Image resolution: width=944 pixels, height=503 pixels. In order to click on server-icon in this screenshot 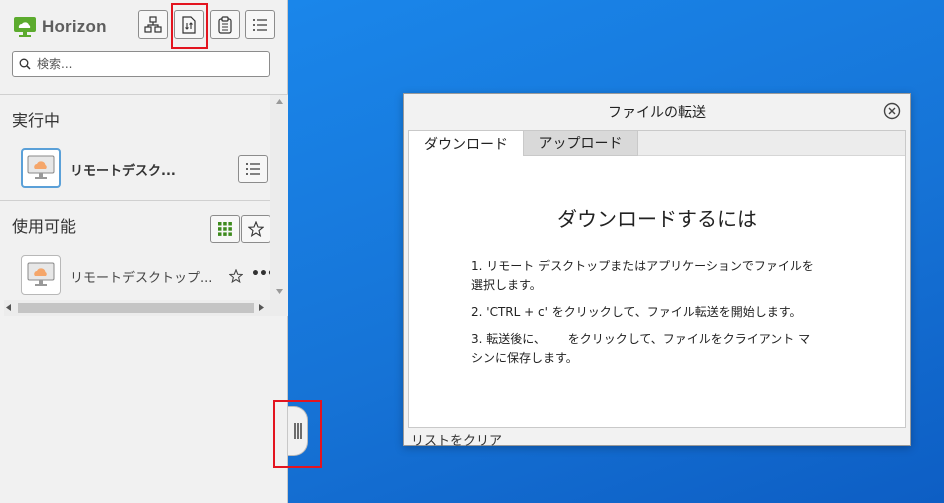, I will do `click(153, 24)`.